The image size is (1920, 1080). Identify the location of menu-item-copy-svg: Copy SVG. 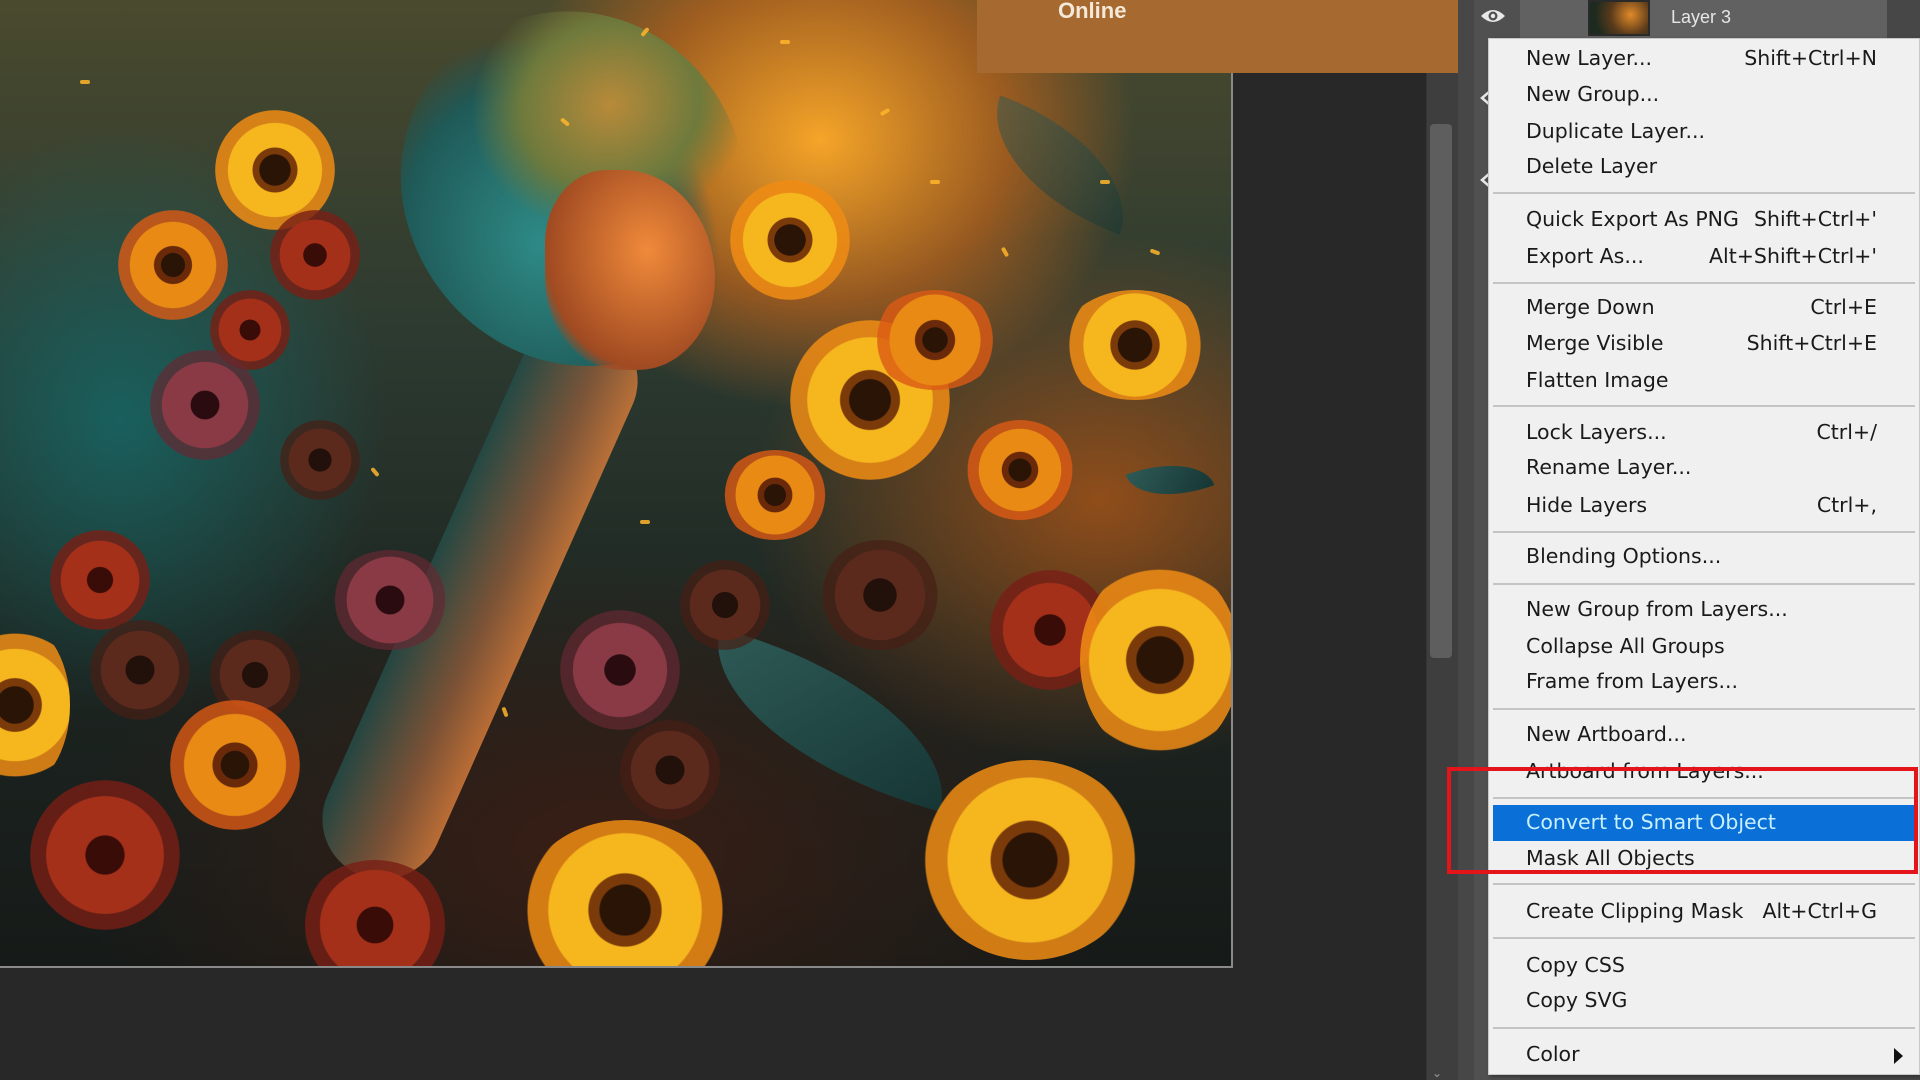
(1704, 1001).